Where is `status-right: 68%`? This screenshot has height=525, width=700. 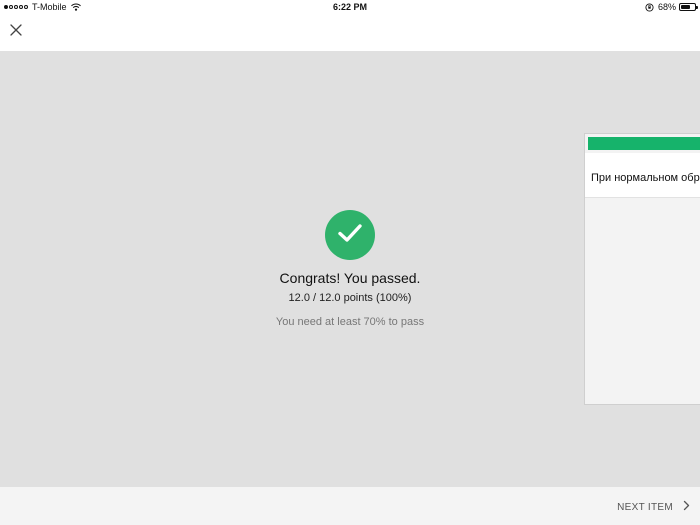 status-right: 68% is located at coordinates (671, 7).